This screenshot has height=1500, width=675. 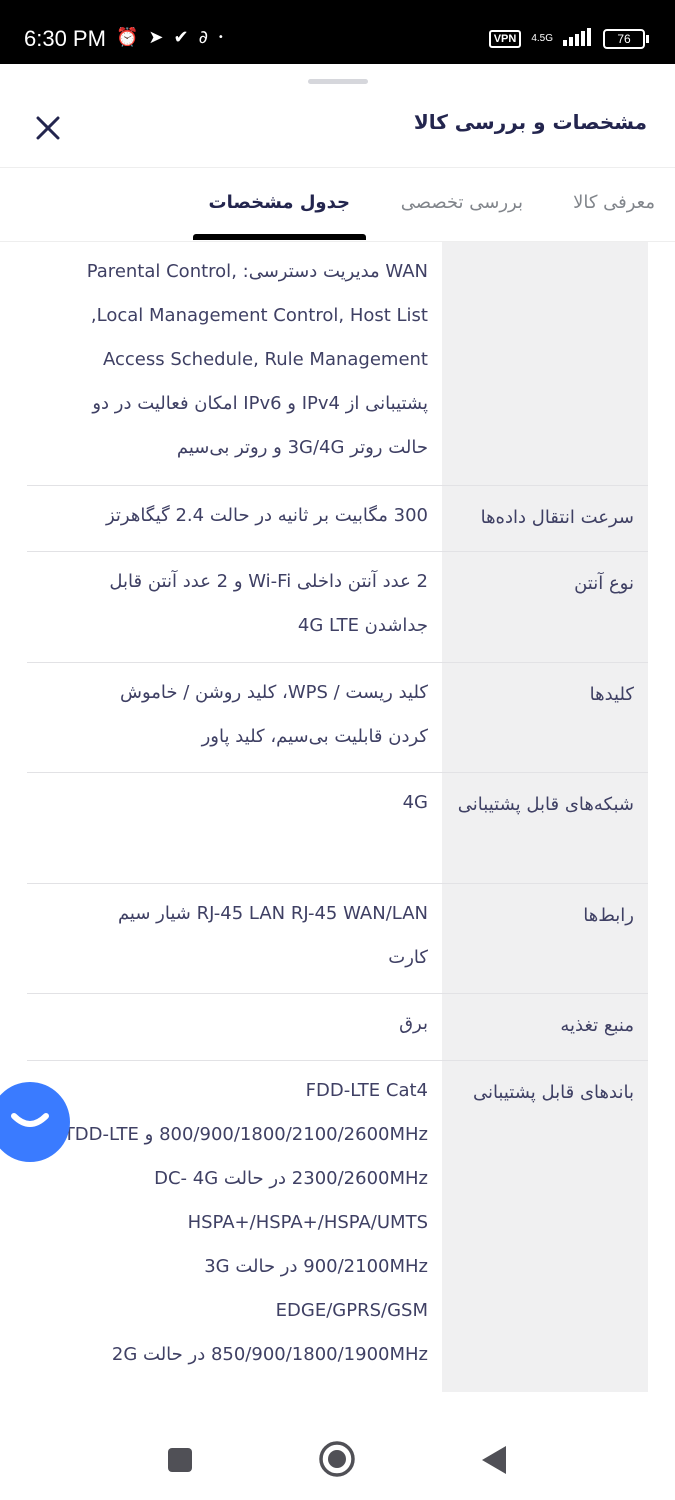 What do you see at coordinates (545, 828) in the screenshot?
I see `spec-key: شبکه‌های قابل پشتیبانی` at bounding box center [545, 828].